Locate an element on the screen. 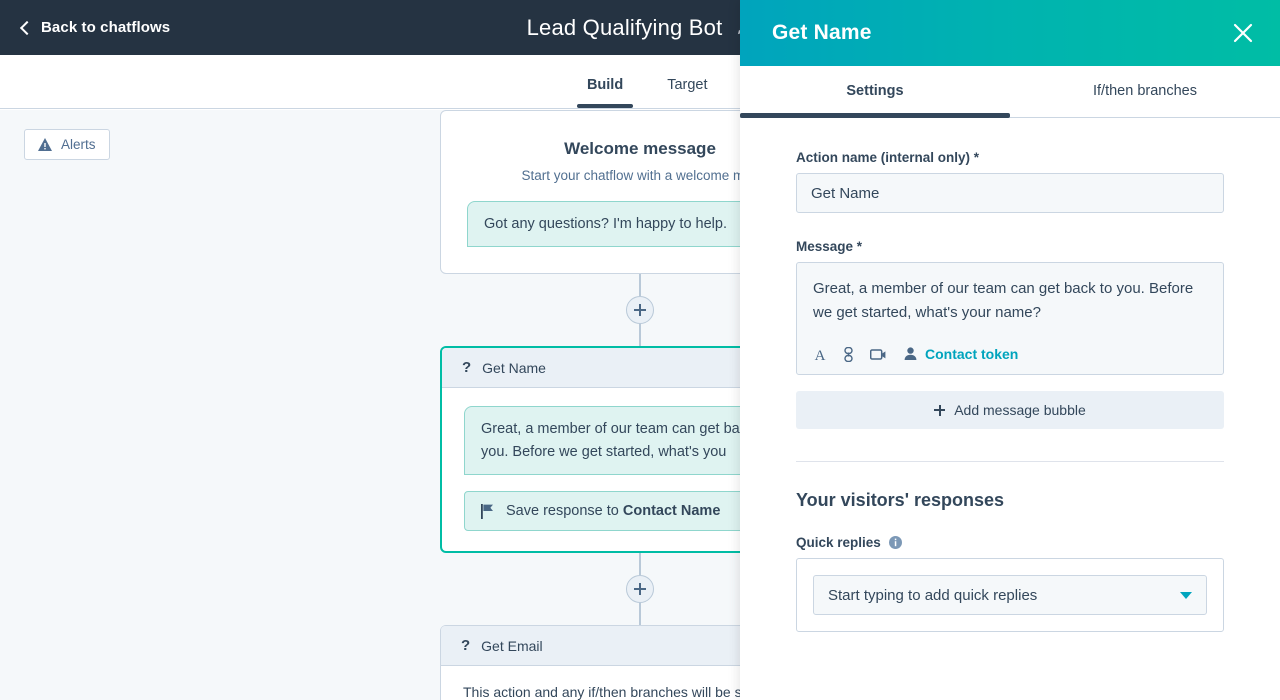 The width and height of the screenshot is (1280, 700). panel-tab-list: Settings If/then branches is located at coordinates (1010, 92).